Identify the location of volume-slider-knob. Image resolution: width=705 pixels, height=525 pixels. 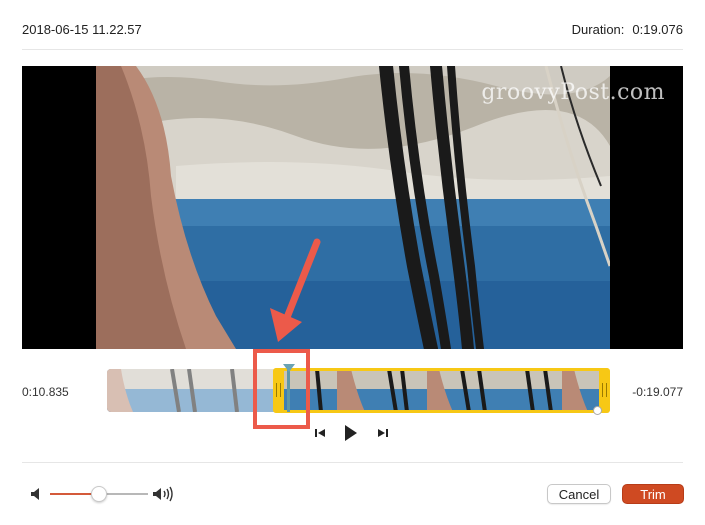
(99, 494).